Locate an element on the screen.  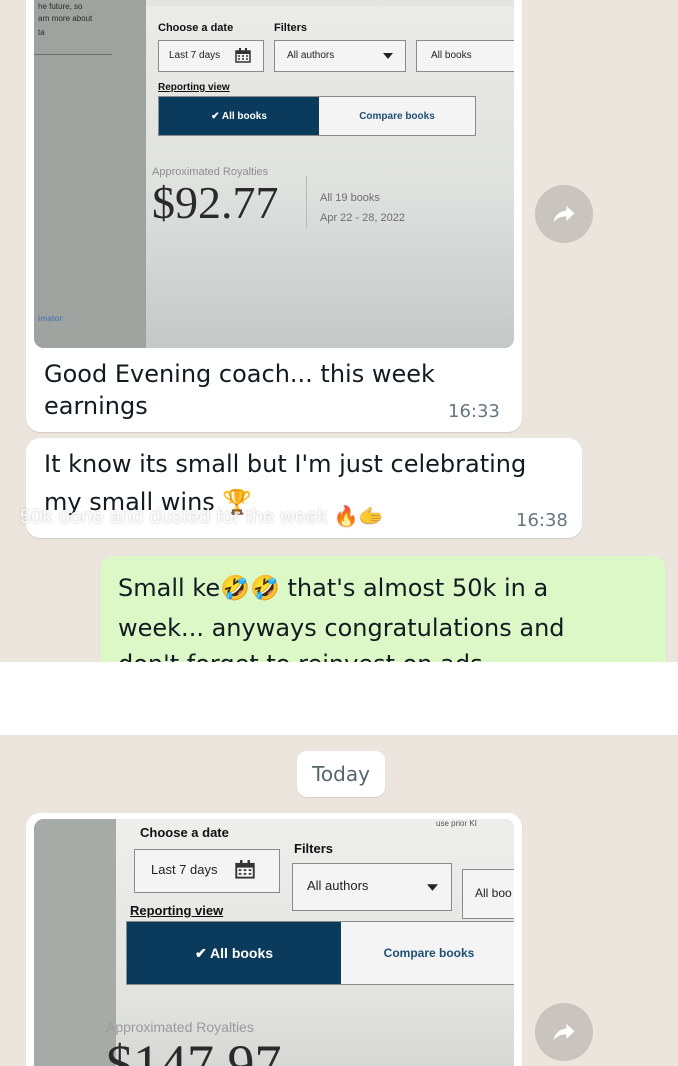
books-dropdown-value: All books is located at coordinates (451, 55).